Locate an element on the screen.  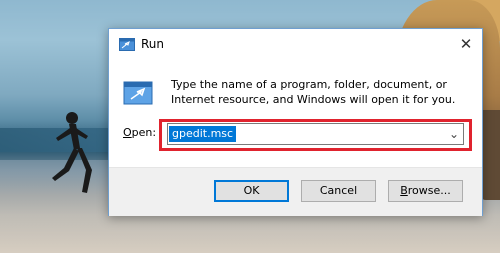
close-button: ✕ is located at coordinates (466, 44).